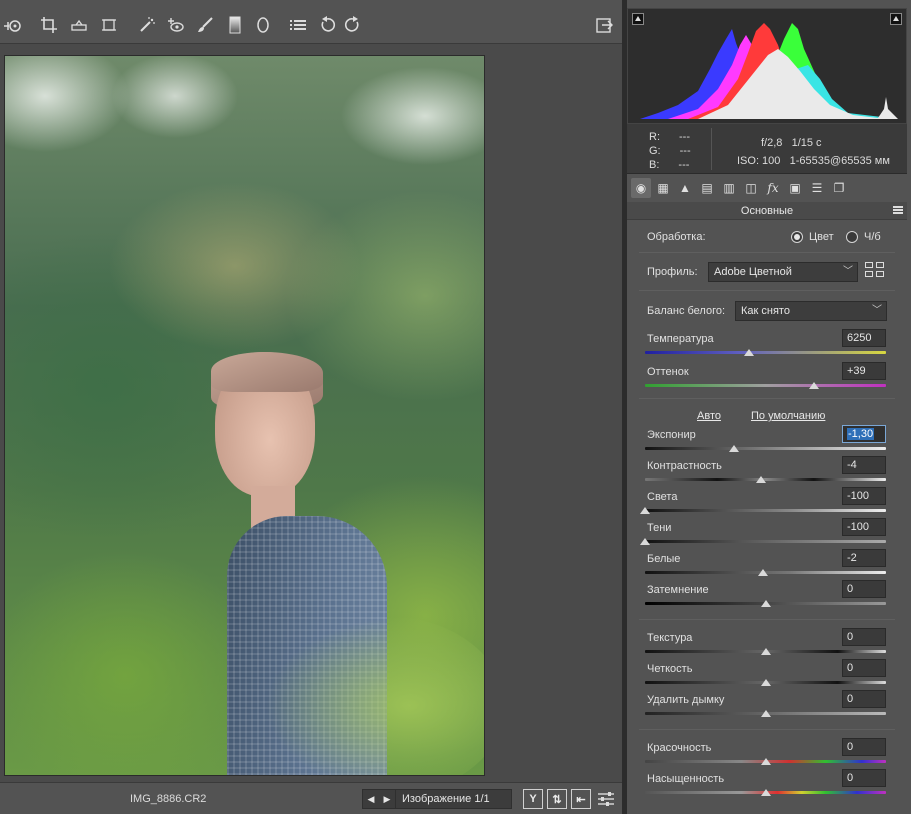 The height and width of the screenshot is (814, 911). Describe the element at coordinates (147, 25) in the screenshot. I see `spot-removal-icon` at that location.